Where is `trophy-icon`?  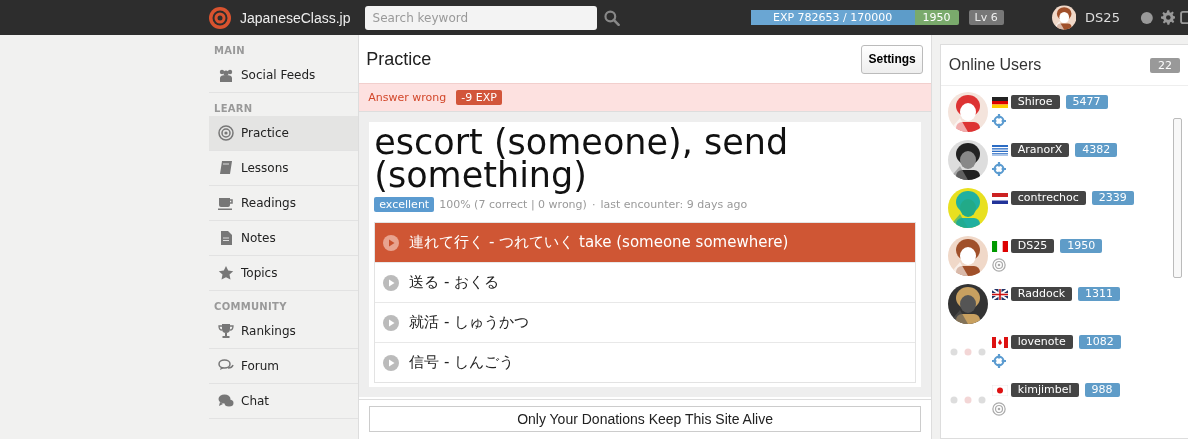 trophy-icon is located at coordinates (226, 331).